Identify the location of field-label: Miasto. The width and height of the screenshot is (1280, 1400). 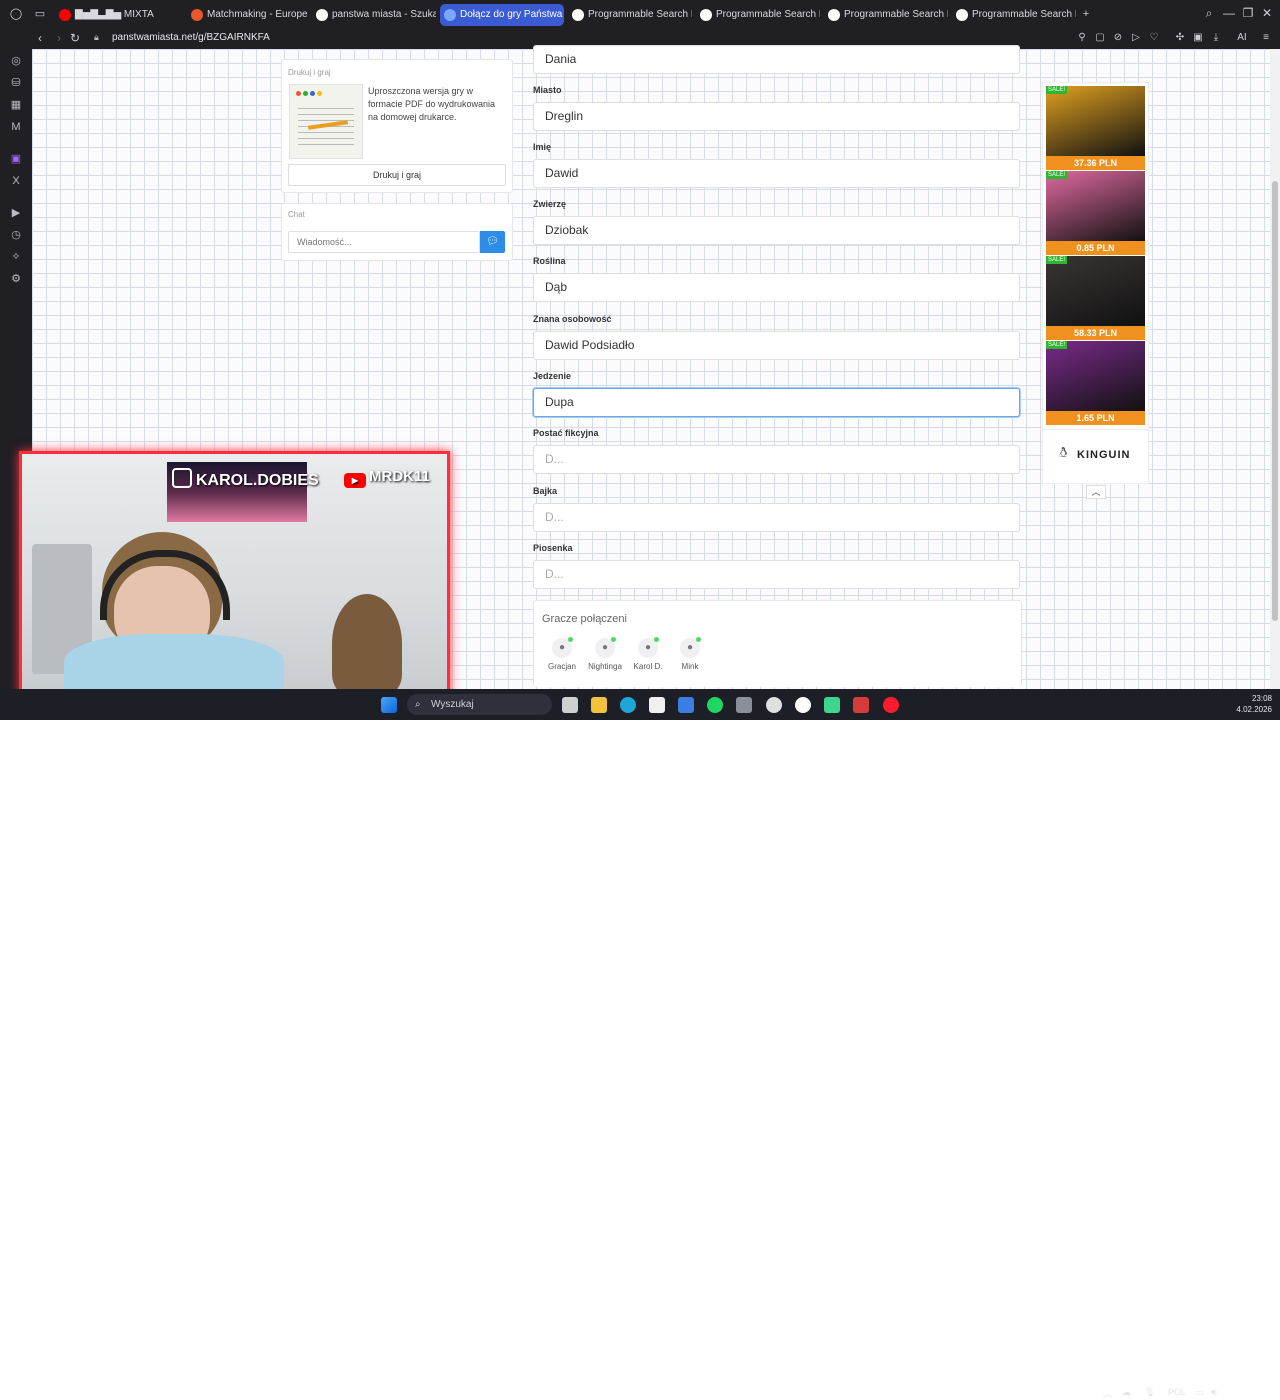
(547, 90).